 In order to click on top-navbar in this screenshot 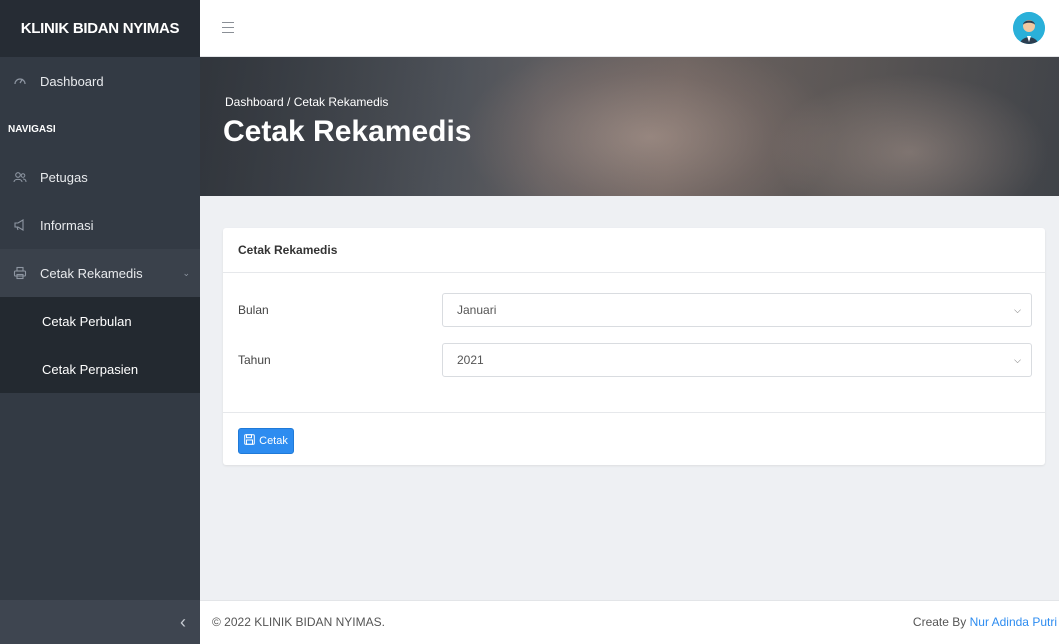, I will do `click(629, 28)`.